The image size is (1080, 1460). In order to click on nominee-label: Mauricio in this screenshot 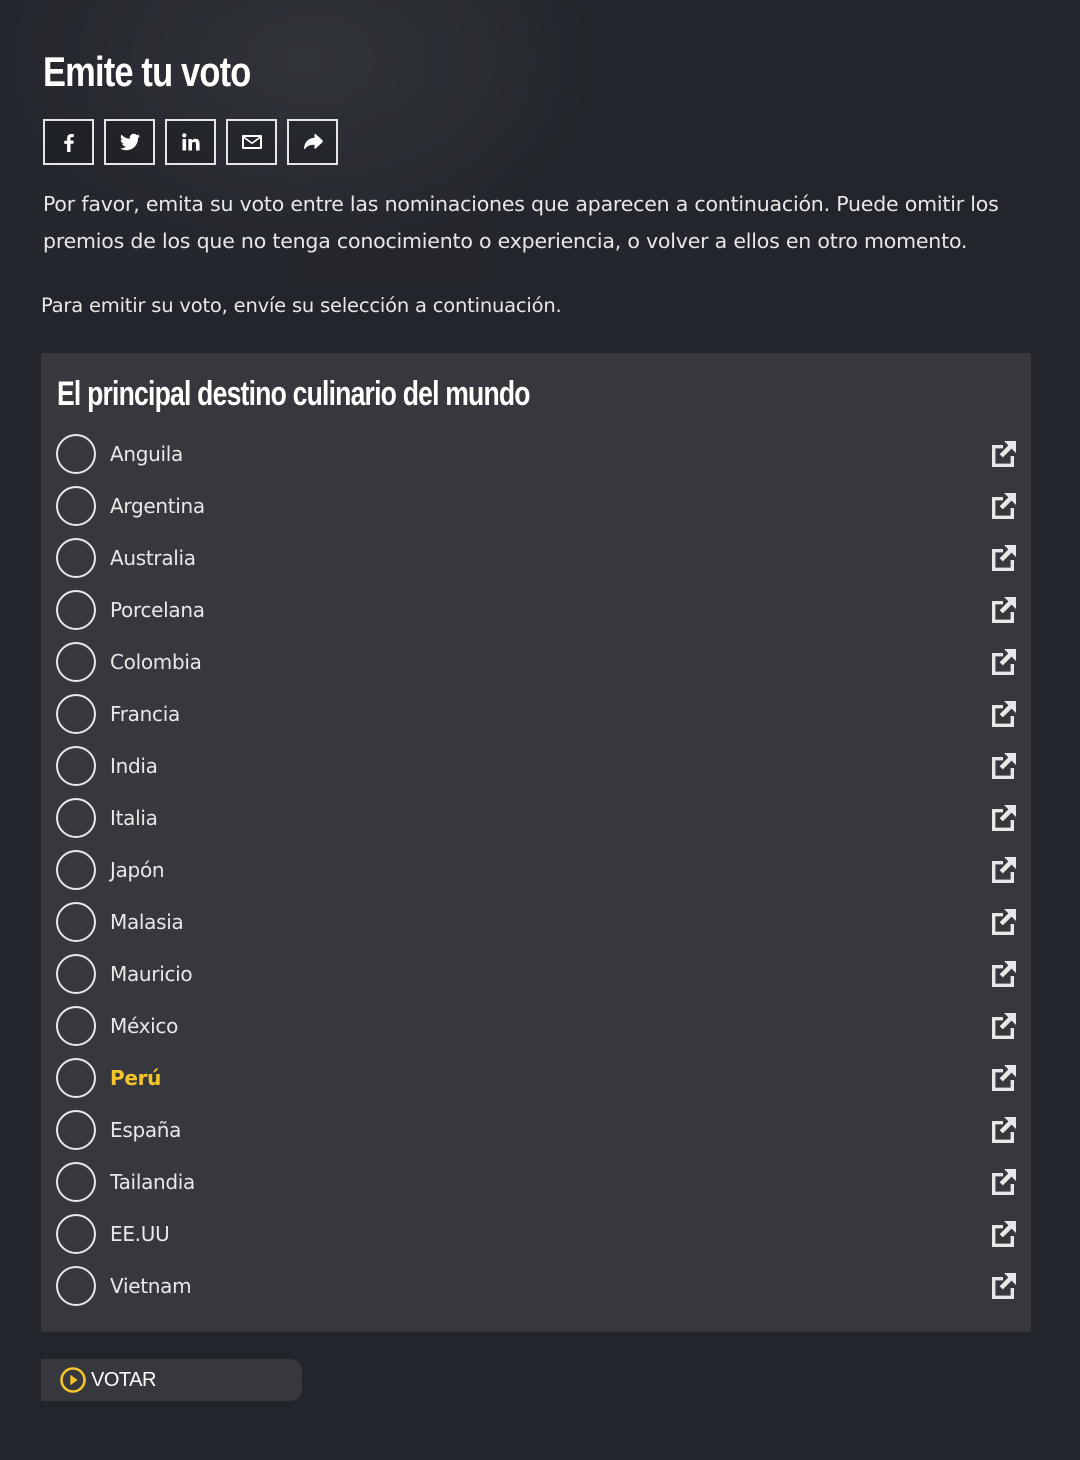, I will do `click(151, 974)`.